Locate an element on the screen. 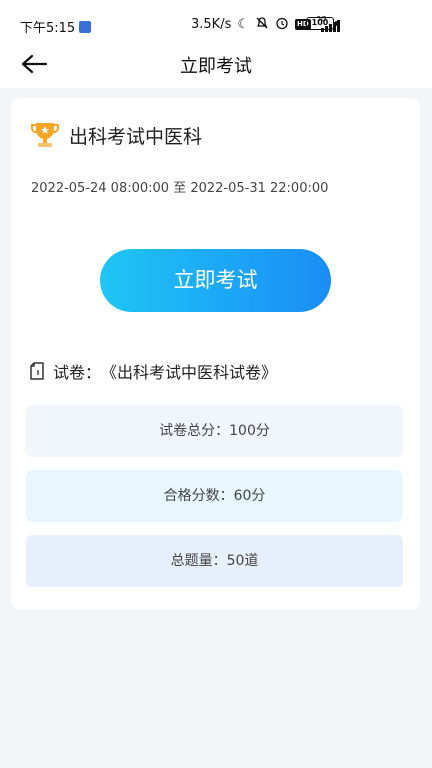  status-time: 下午5:15 is located at coordinates (48, 28).